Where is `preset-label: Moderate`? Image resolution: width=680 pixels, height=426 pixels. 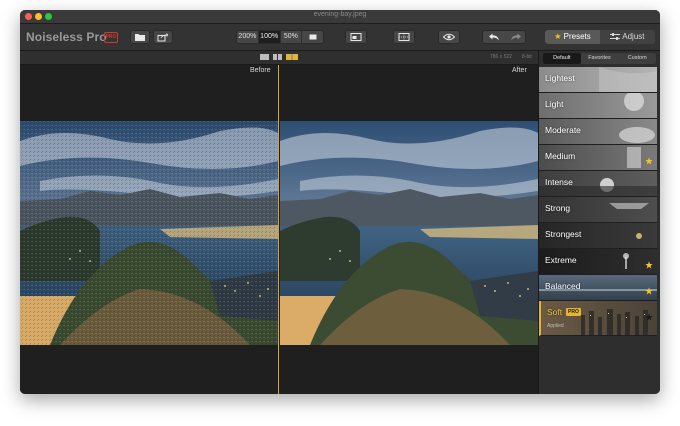
preset-label: Moderate is located at coordinates (563, 130).